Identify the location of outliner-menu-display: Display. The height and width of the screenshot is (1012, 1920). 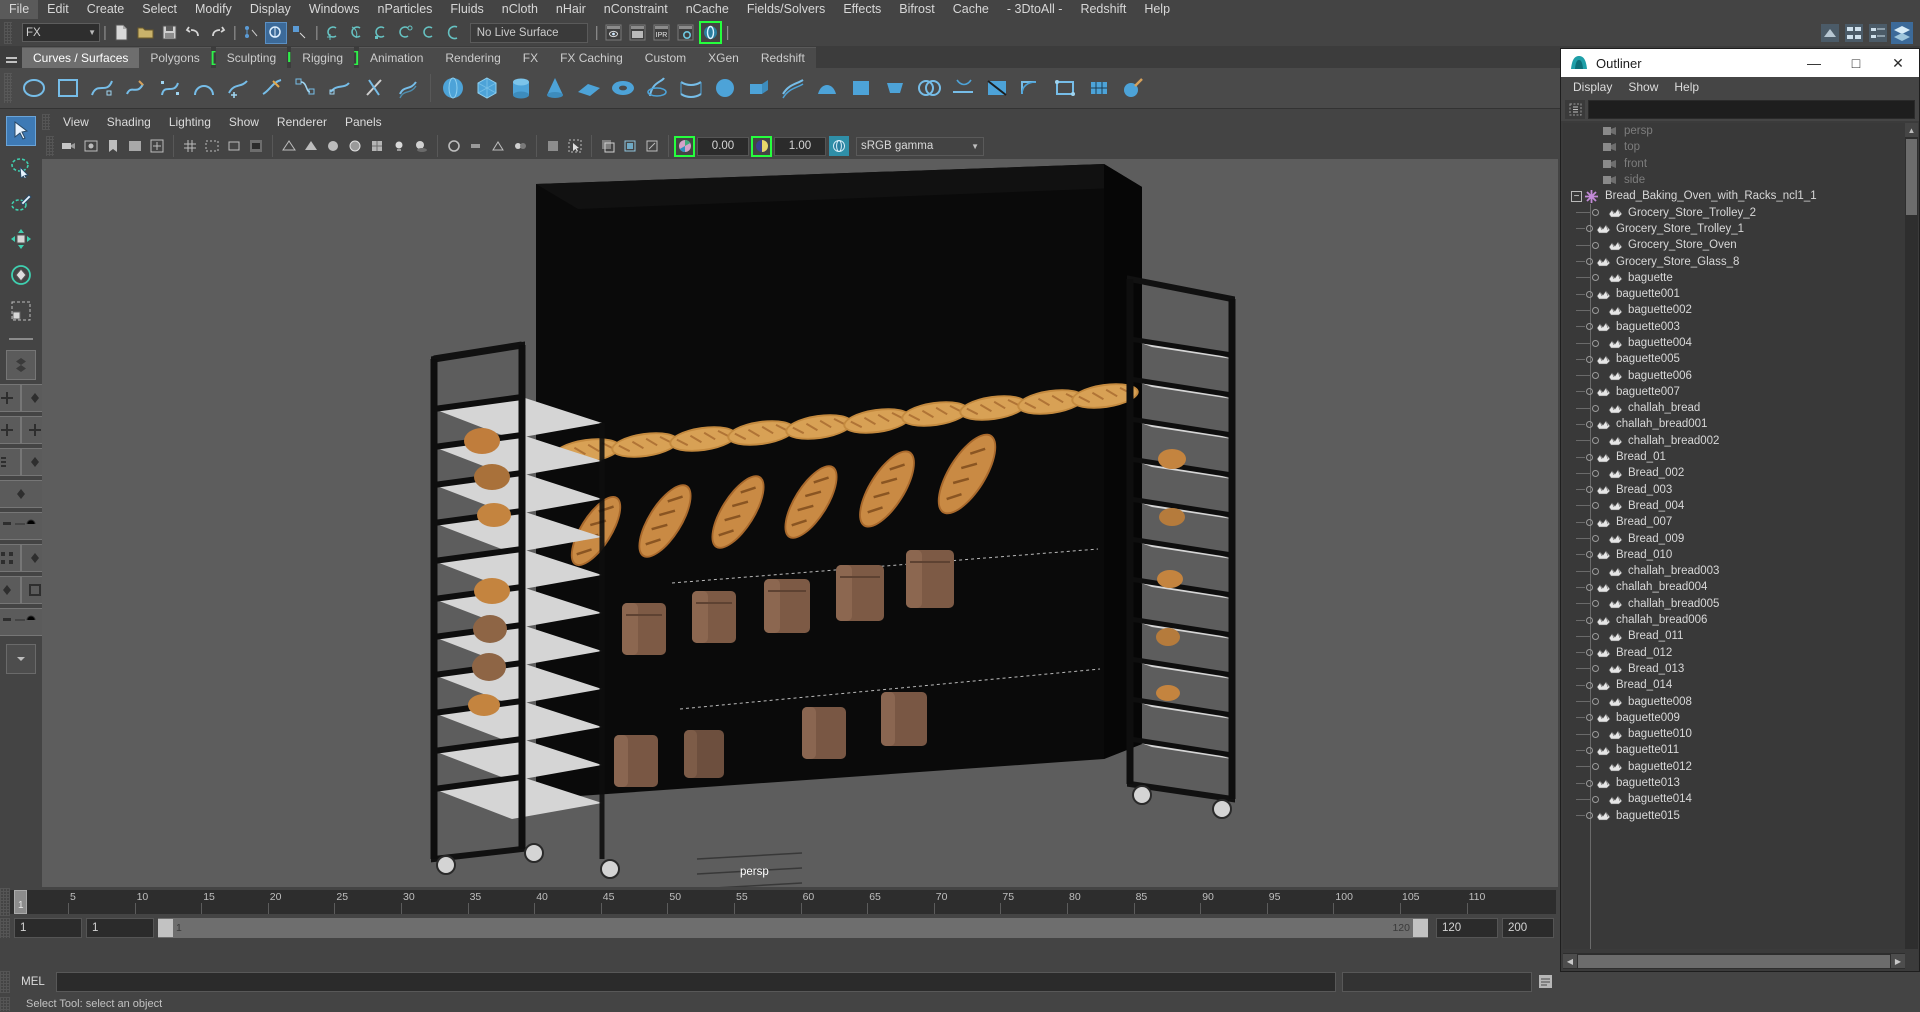
(1592, 87).